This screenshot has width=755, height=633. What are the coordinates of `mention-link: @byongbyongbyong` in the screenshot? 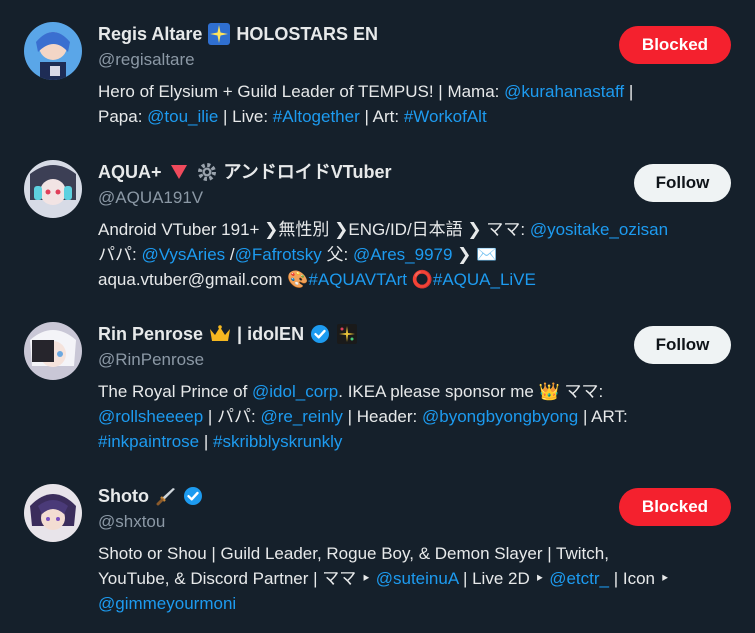 It's located at (500, 416).